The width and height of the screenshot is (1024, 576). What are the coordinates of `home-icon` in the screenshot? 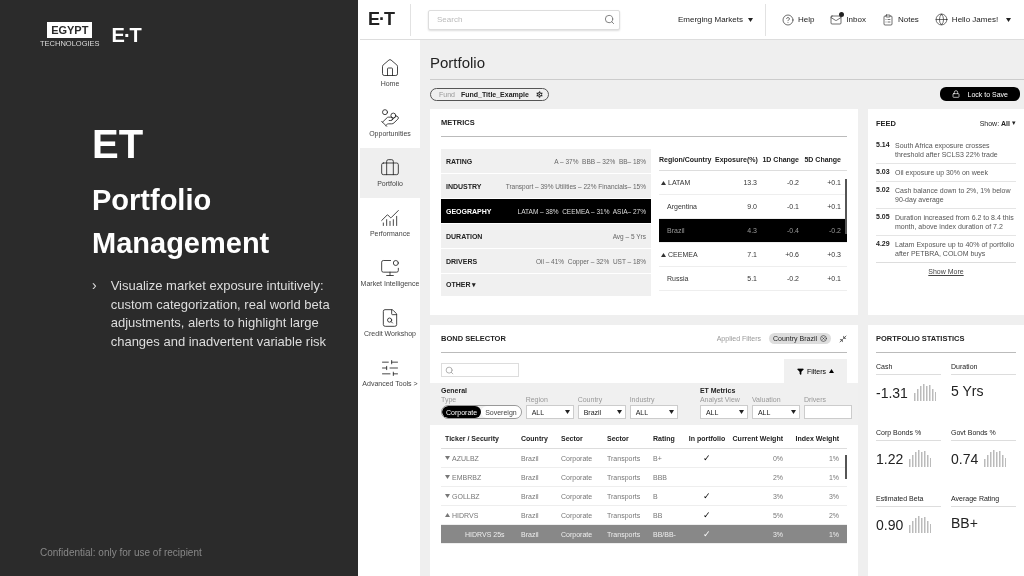 It's located at (390, 68).